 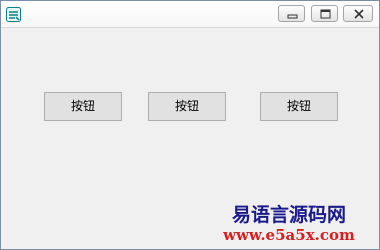 I want to click on close-button, so click(x=358, y=13).